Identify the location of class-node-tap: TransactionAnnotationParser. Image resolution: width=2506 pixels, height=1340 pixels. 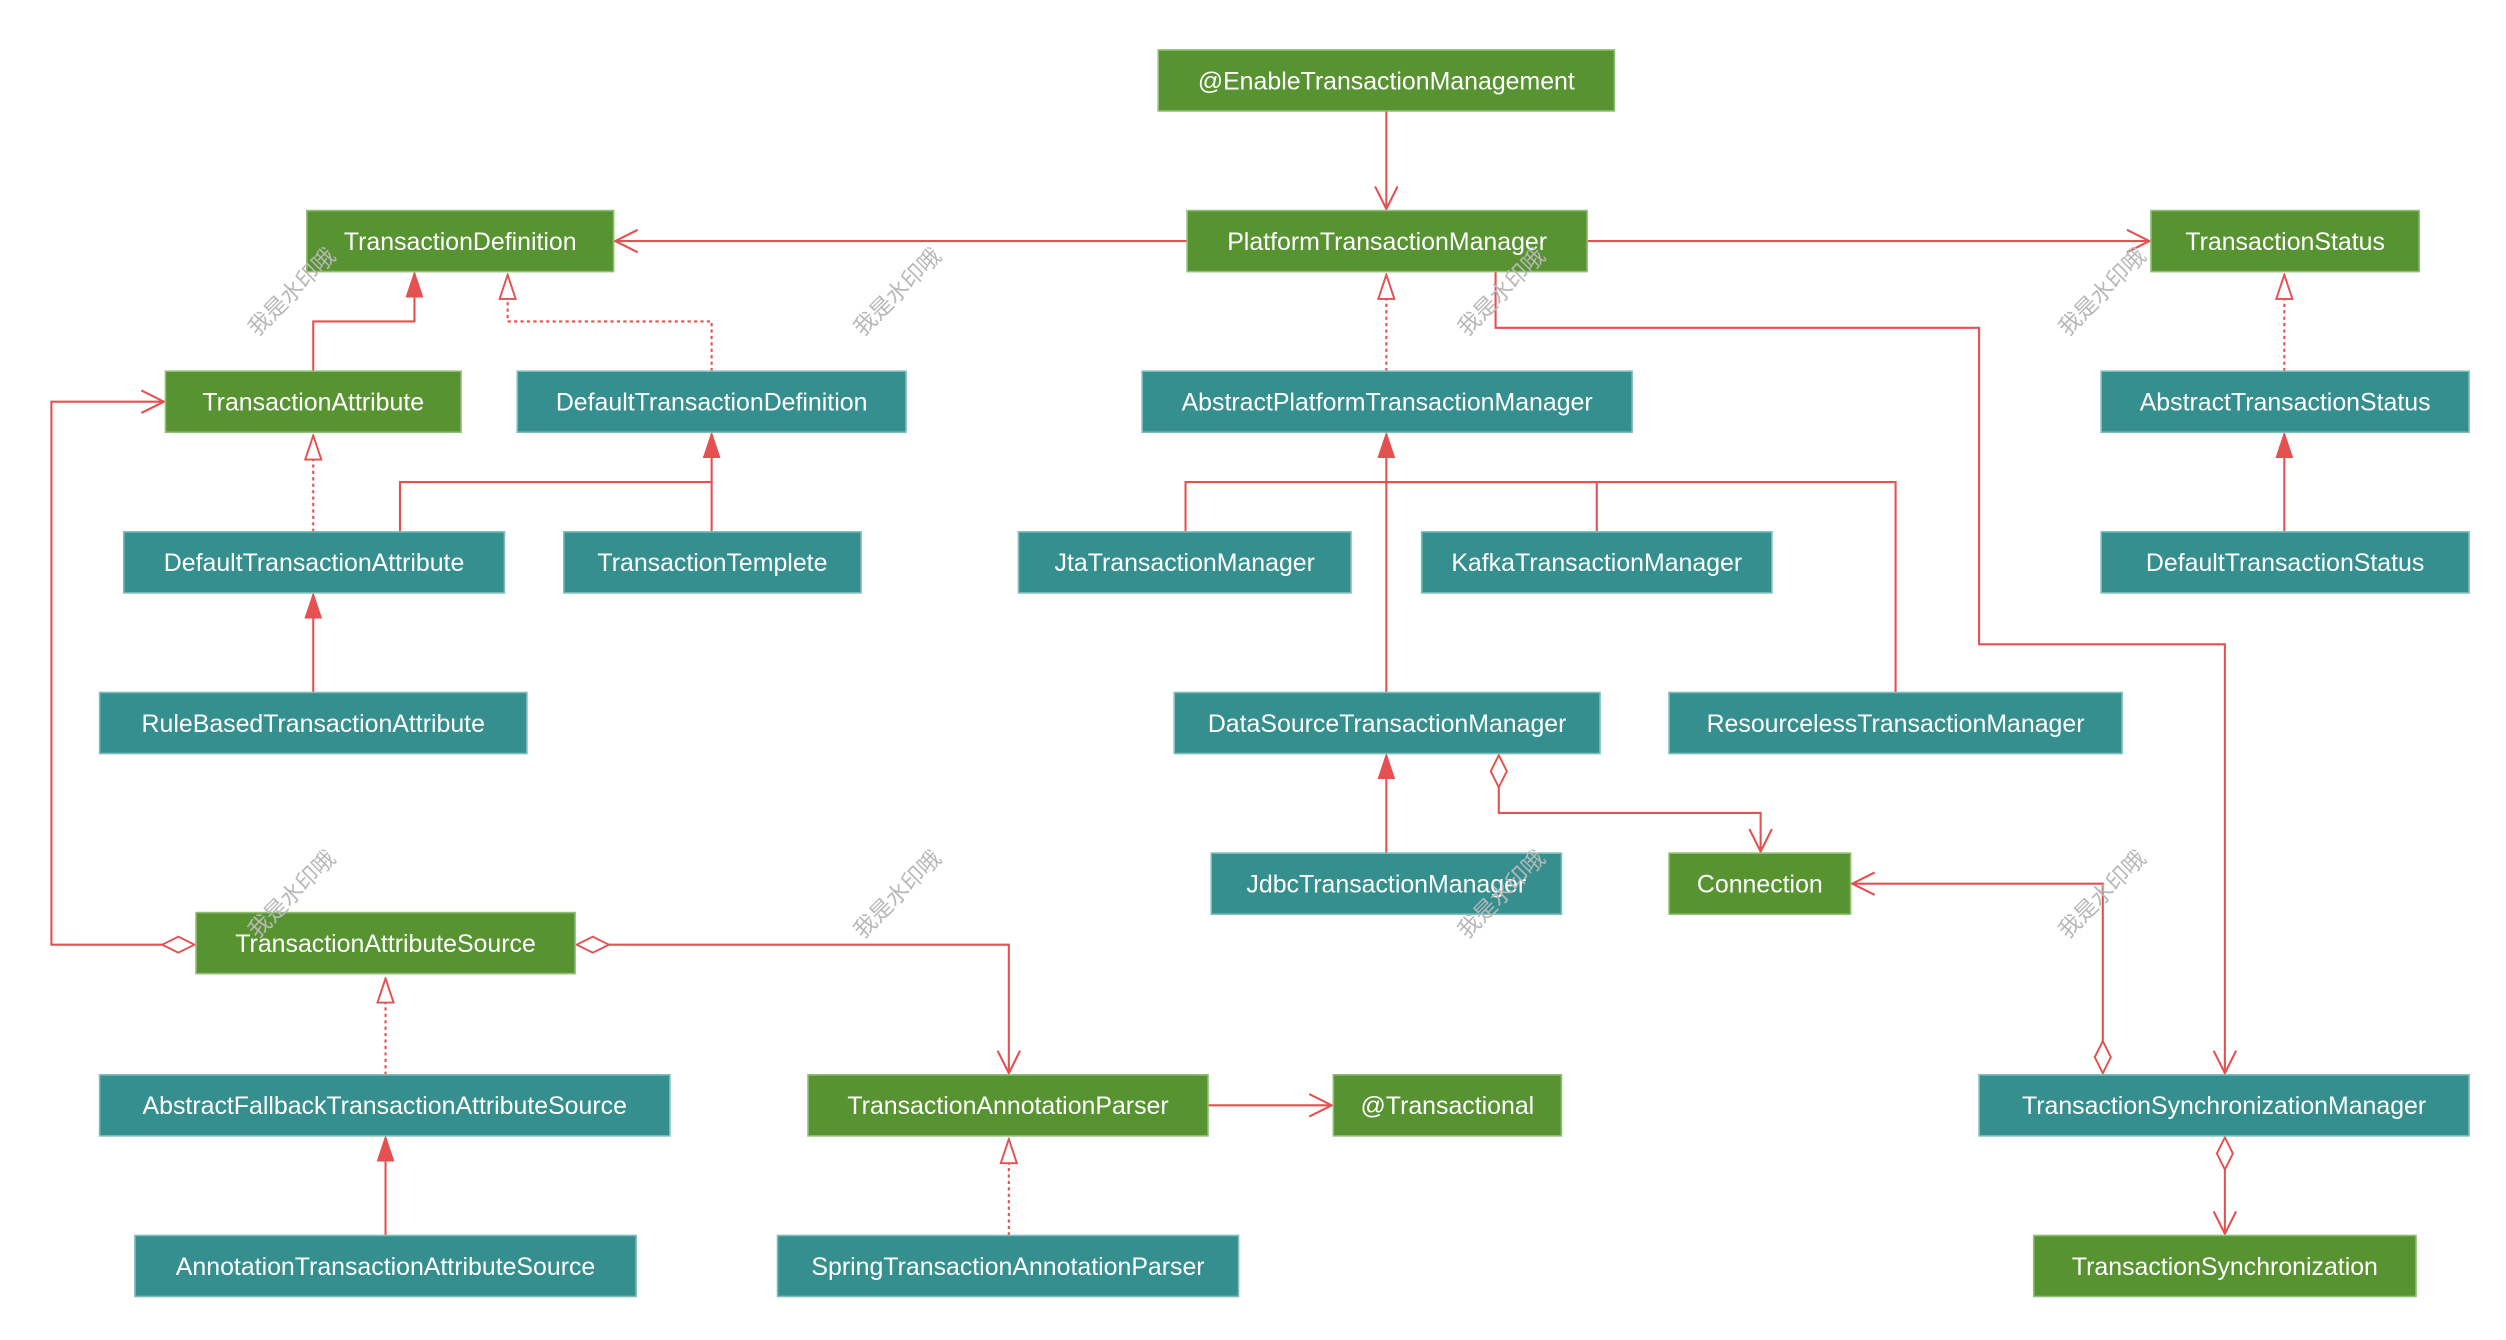
(1008, 1105).